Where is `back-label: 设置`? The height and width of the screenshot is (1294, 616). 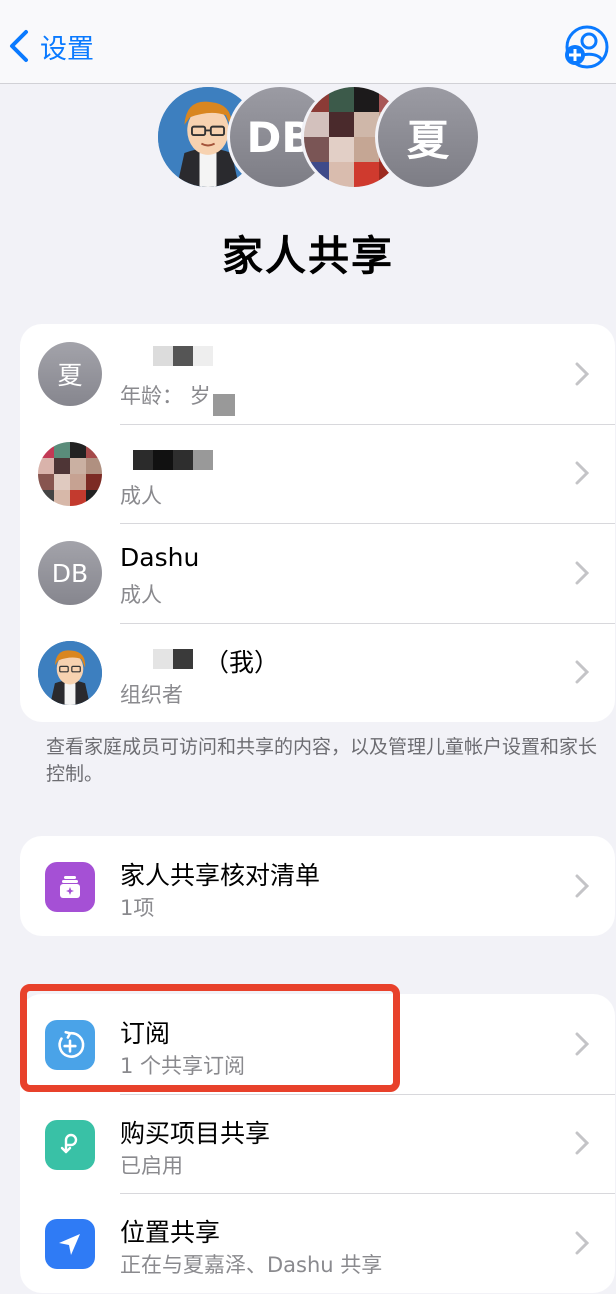 back-label: 设置 is located at coordinates (67, 49).